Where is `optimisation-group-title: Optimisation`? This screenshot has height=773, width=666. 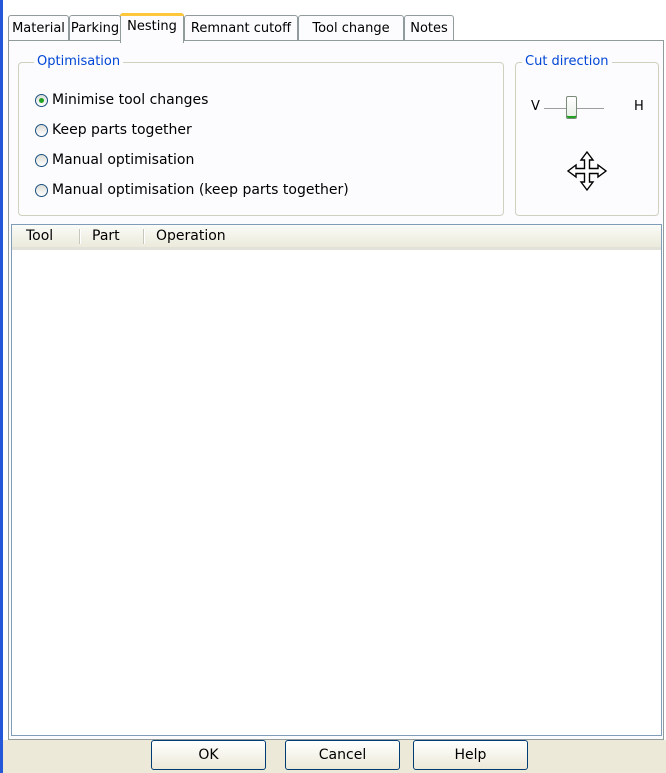 optimisation-group-title: Optimisation is located at coordinates (79, 62).